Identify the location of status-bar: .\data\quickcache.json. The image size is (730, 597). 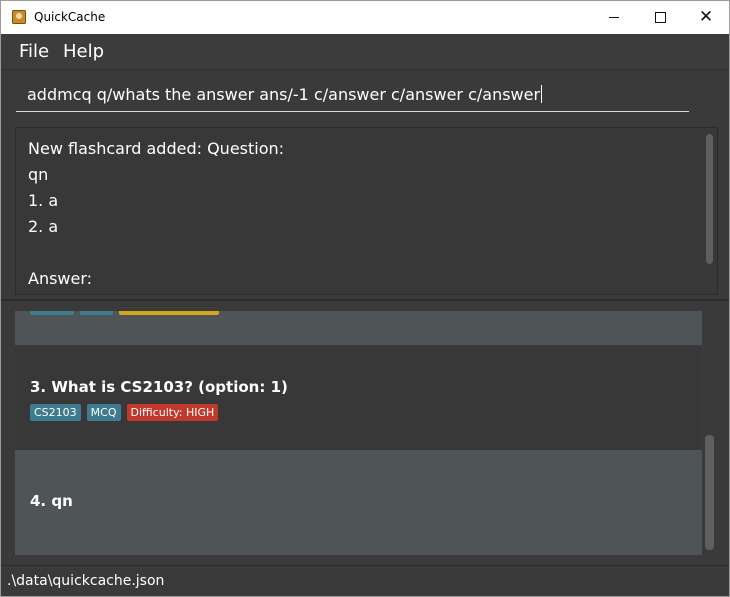
(365, 580).